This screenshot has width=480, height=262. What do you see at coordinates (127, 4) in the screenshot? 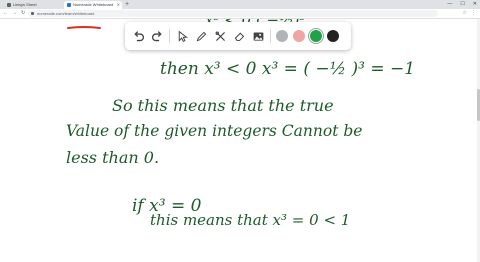
I see `new-tab-button: +` at bounding box center [127, 4].